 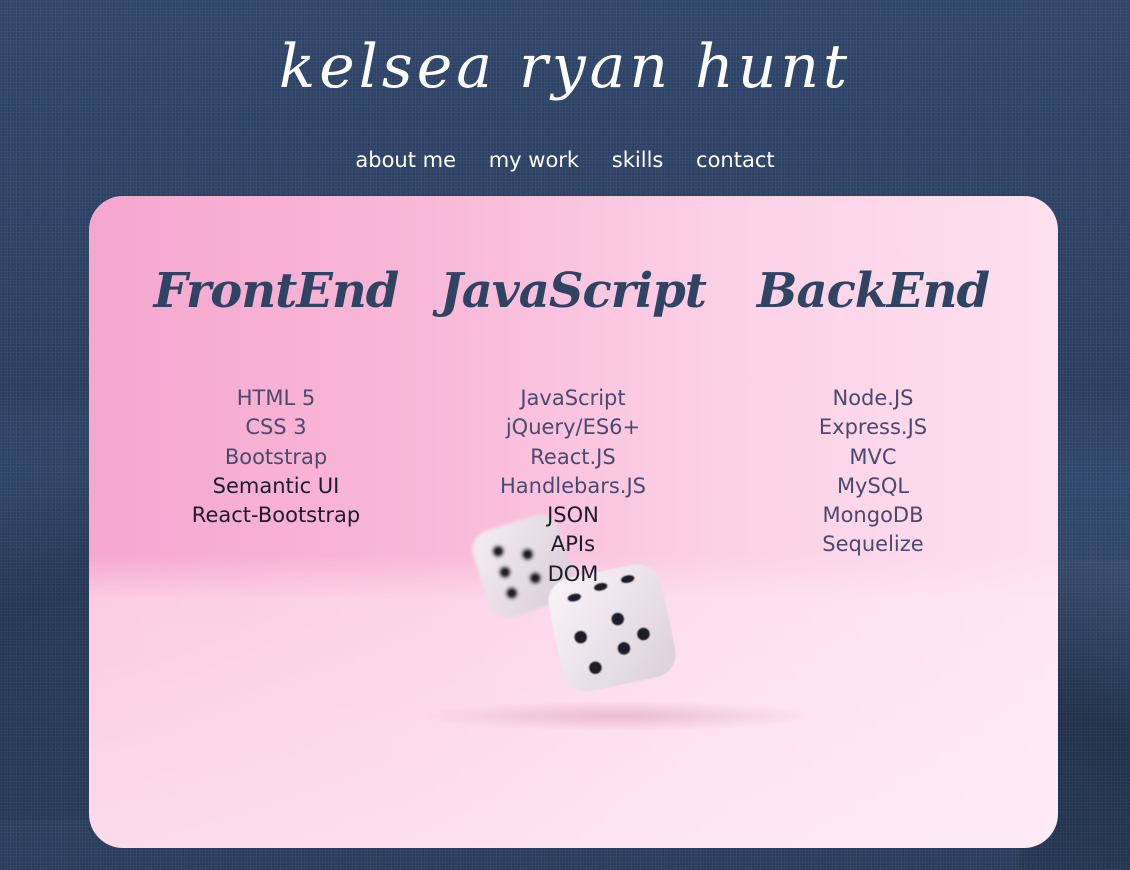 I want to click on main-nav: about me my work skills contact, so click(x=565, y=160).